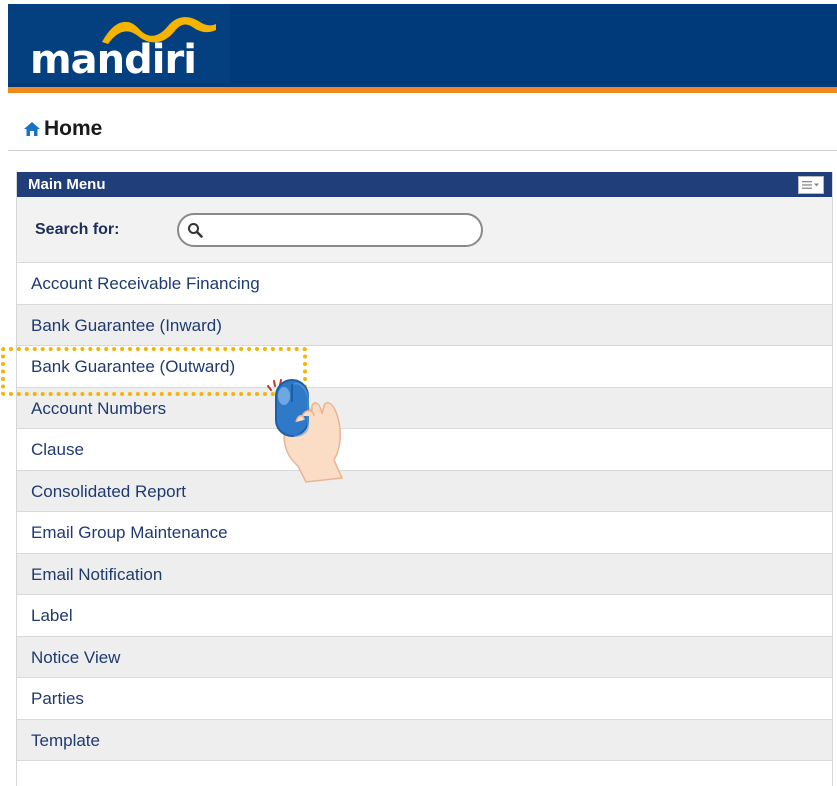 This screenshot has height=786, width=837. I want to click on menu-item-consolidated-report: Consolidated Report, so click(424, 491).